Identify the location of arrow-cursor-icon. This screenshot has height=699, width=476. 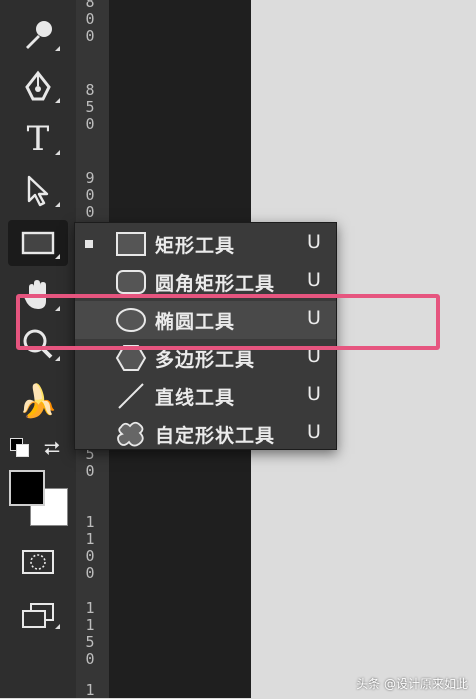
(38, 191).